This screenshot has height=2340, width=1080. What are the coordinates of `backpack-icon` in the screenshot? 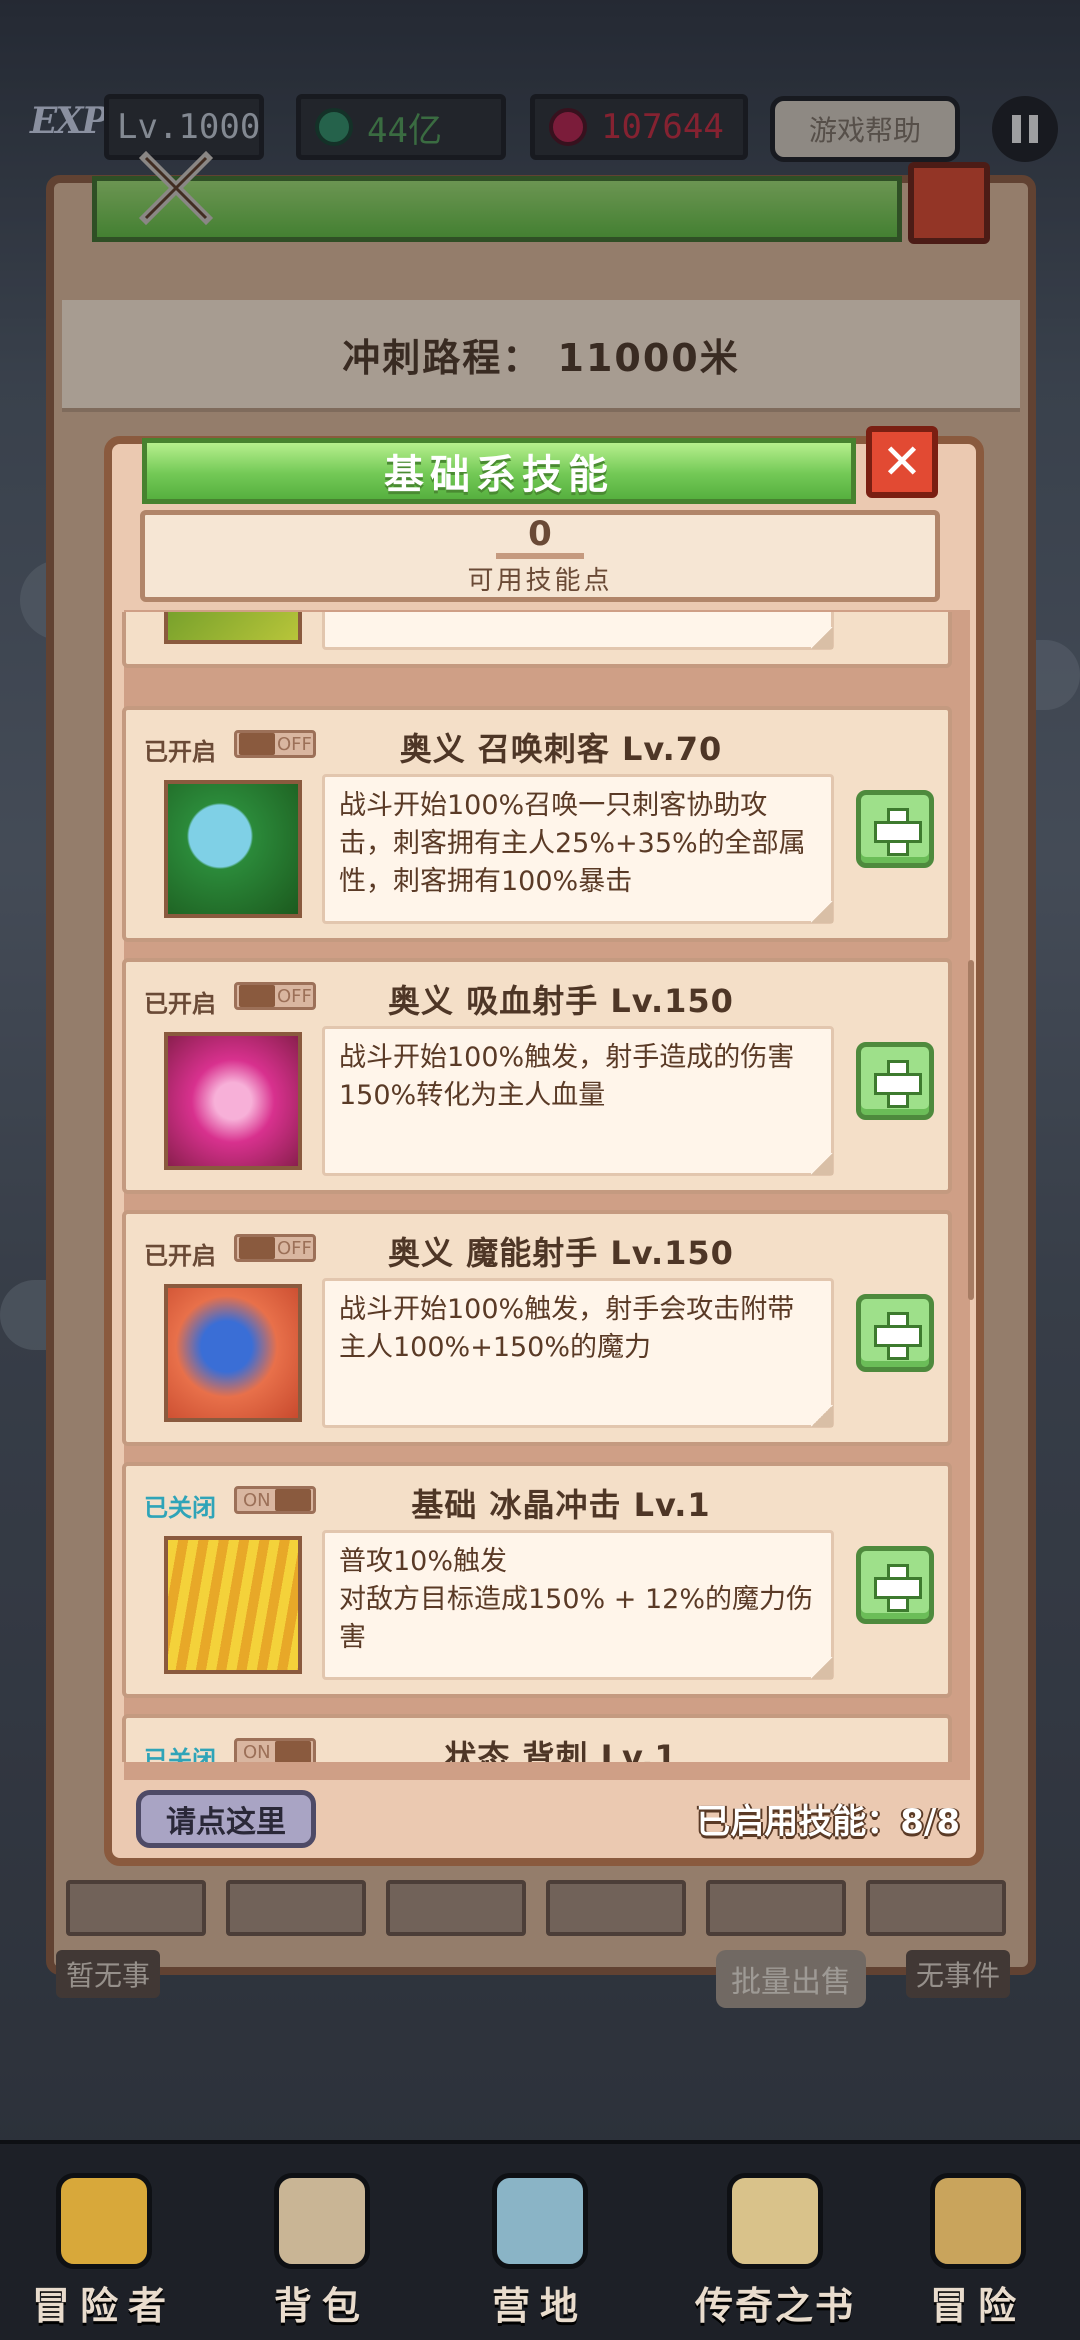 It's located at (322, 2221).